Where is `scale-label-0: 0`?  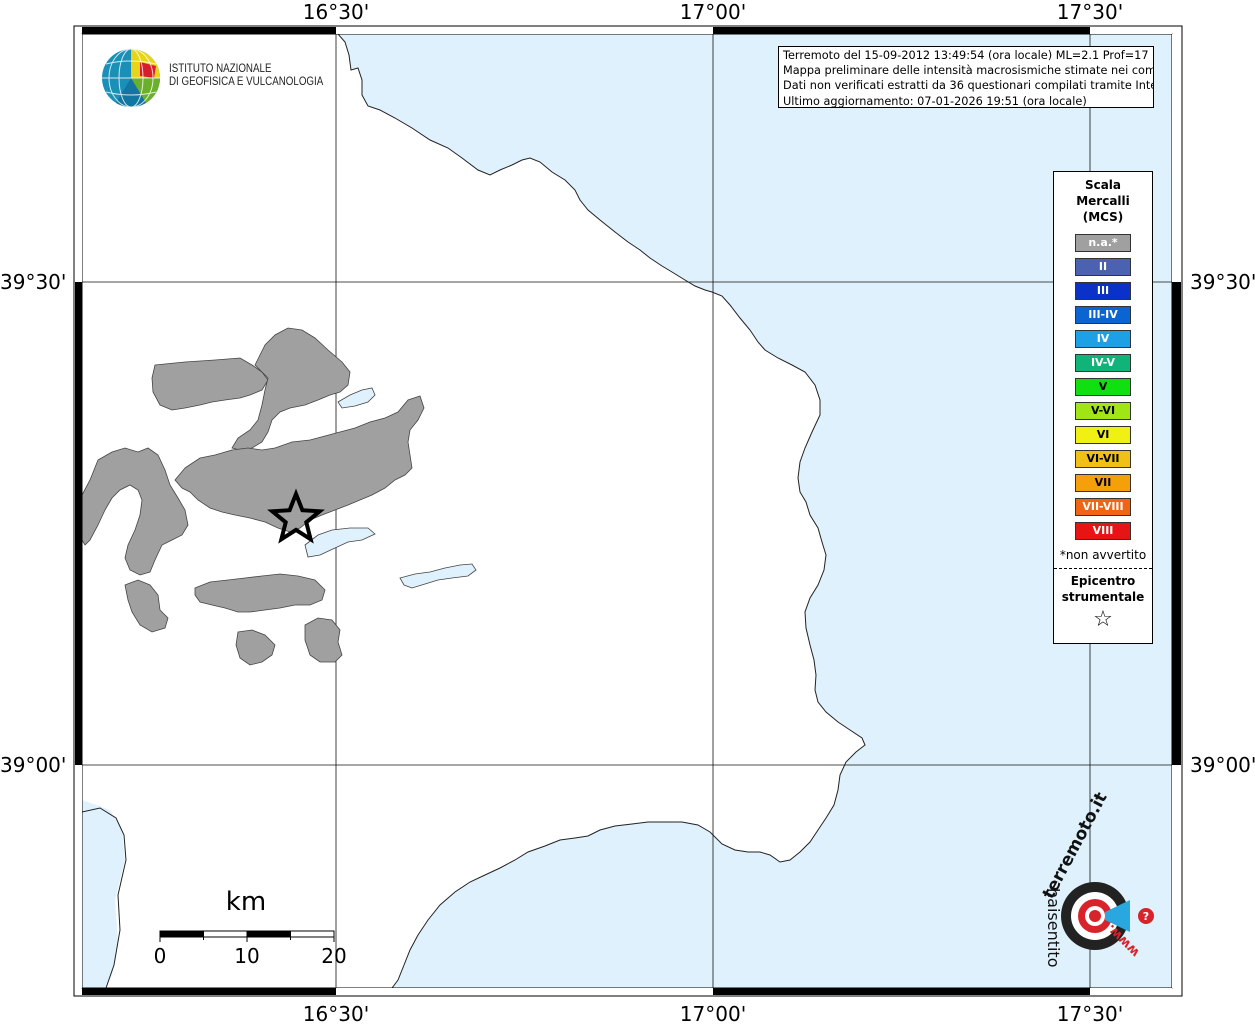
scale-label-0: 0 is located at coordinates (160, 956).